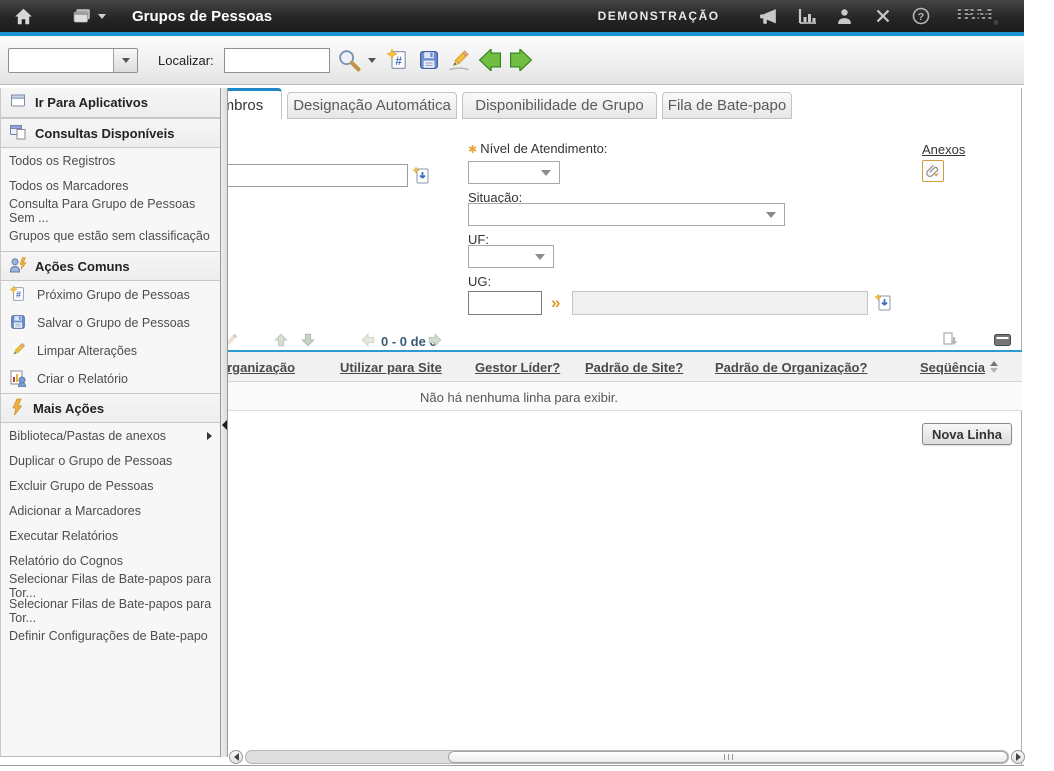 The width and height of the screenshot is (1054, 771). I want to click on next-record-icon, so click(521, 60).